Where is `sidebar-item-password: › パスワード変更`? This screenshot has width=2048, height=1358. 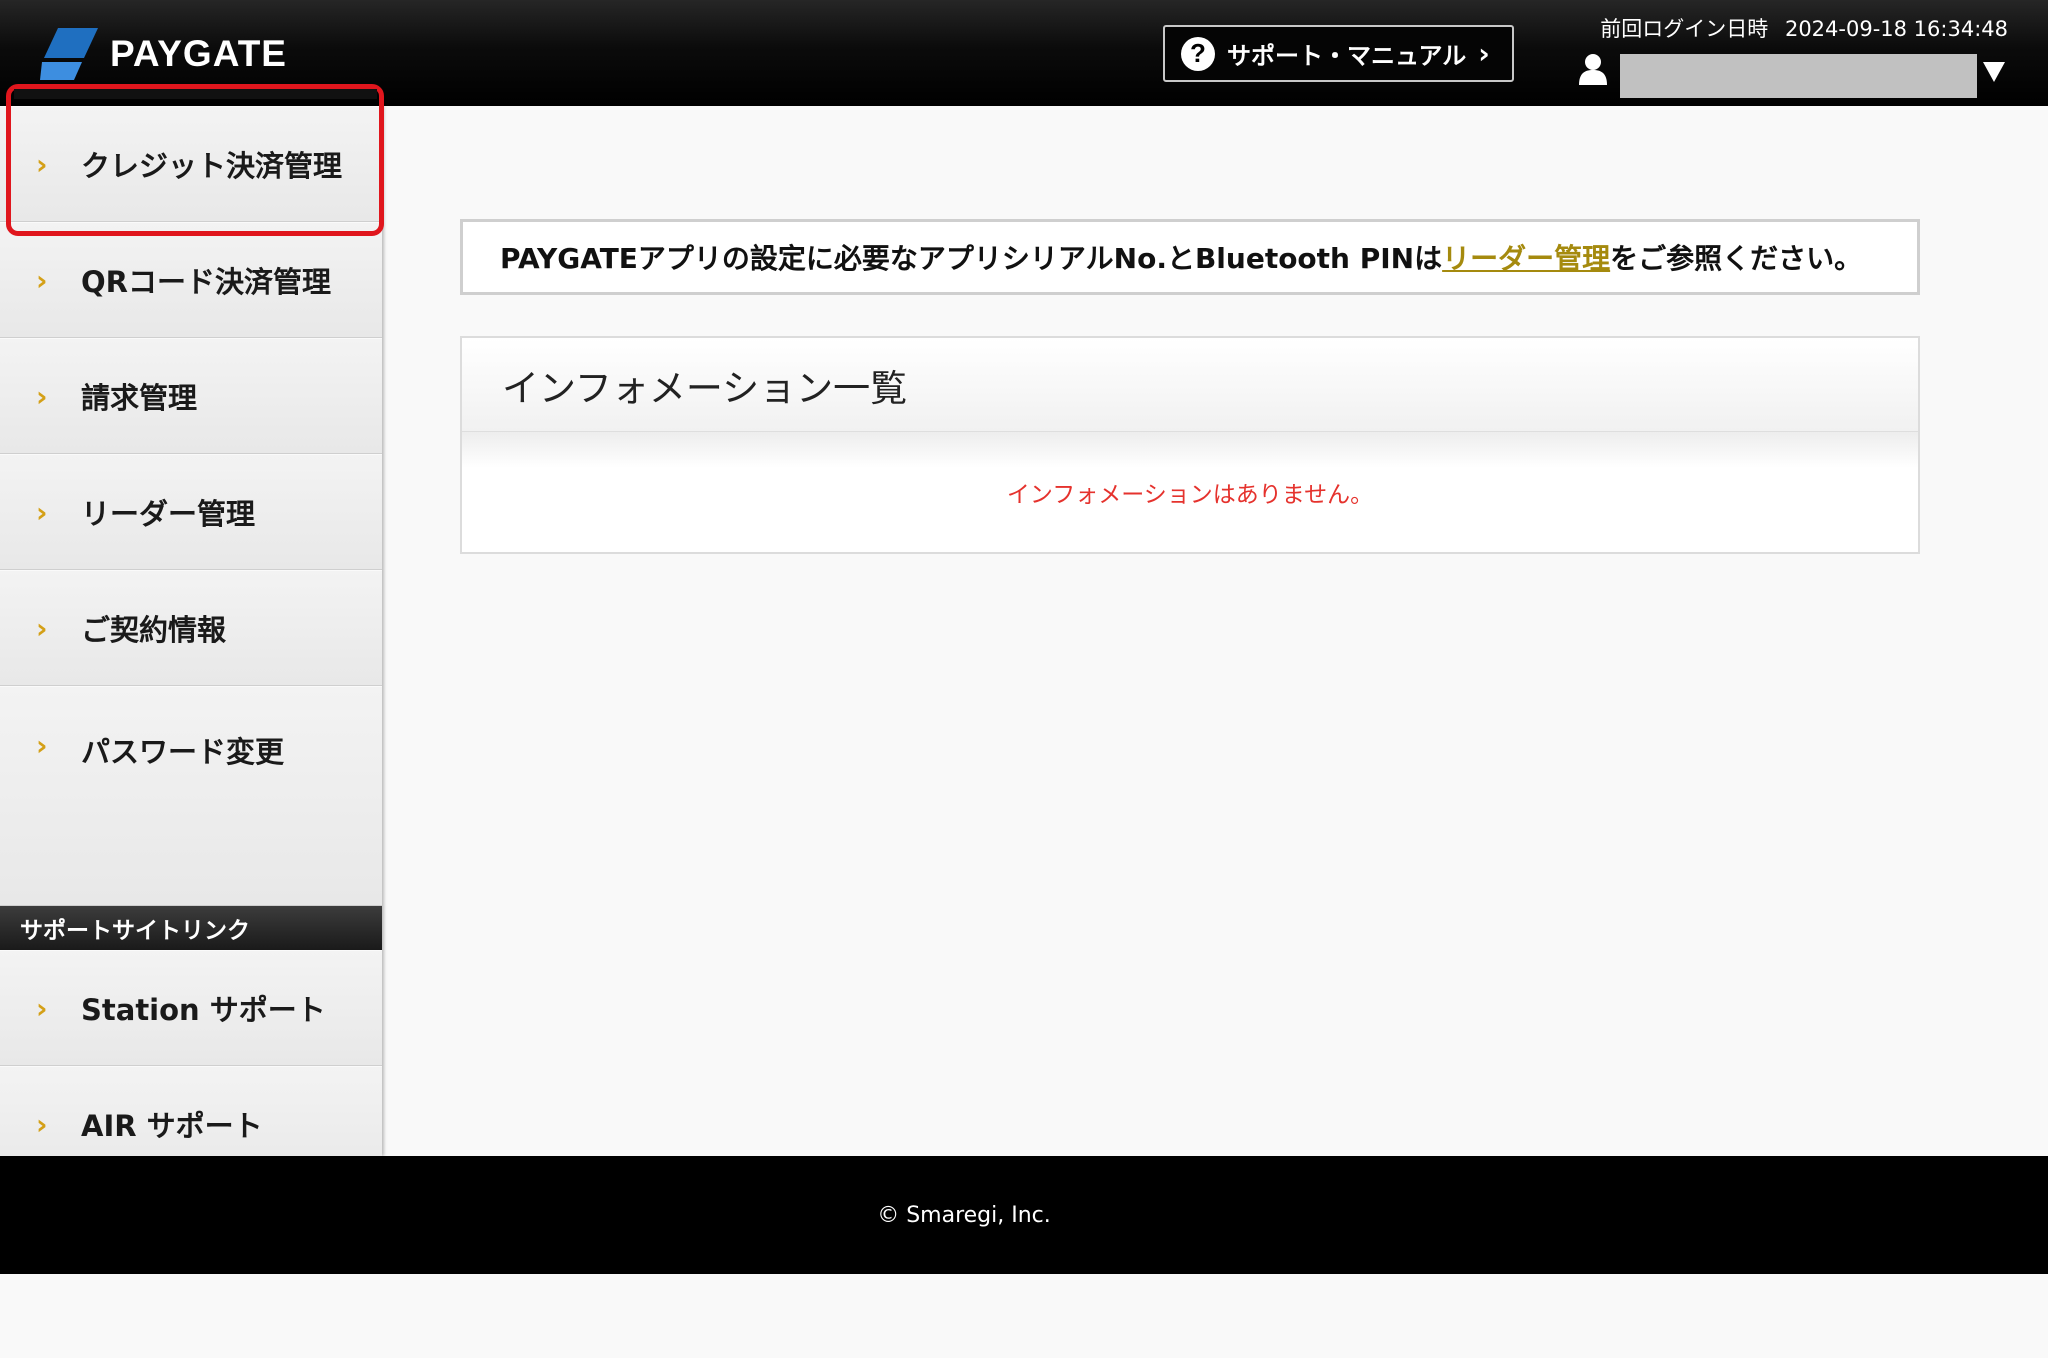
sidebar-item-password: › パスワード変更 is located at coordinates (191, 796).